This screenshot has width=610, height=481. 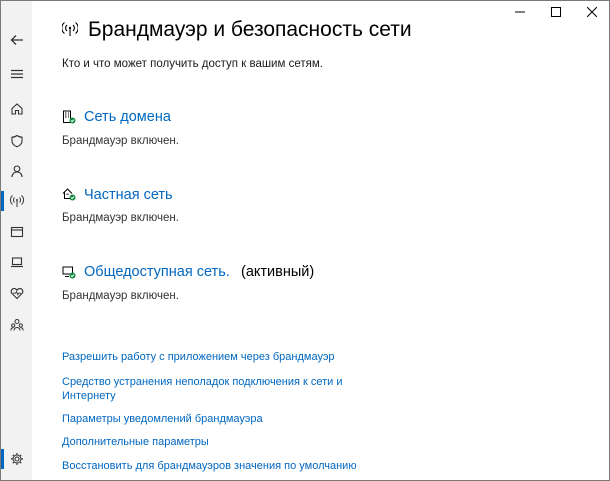 I want to click on device-health-icon, so click(x=16, y=294).